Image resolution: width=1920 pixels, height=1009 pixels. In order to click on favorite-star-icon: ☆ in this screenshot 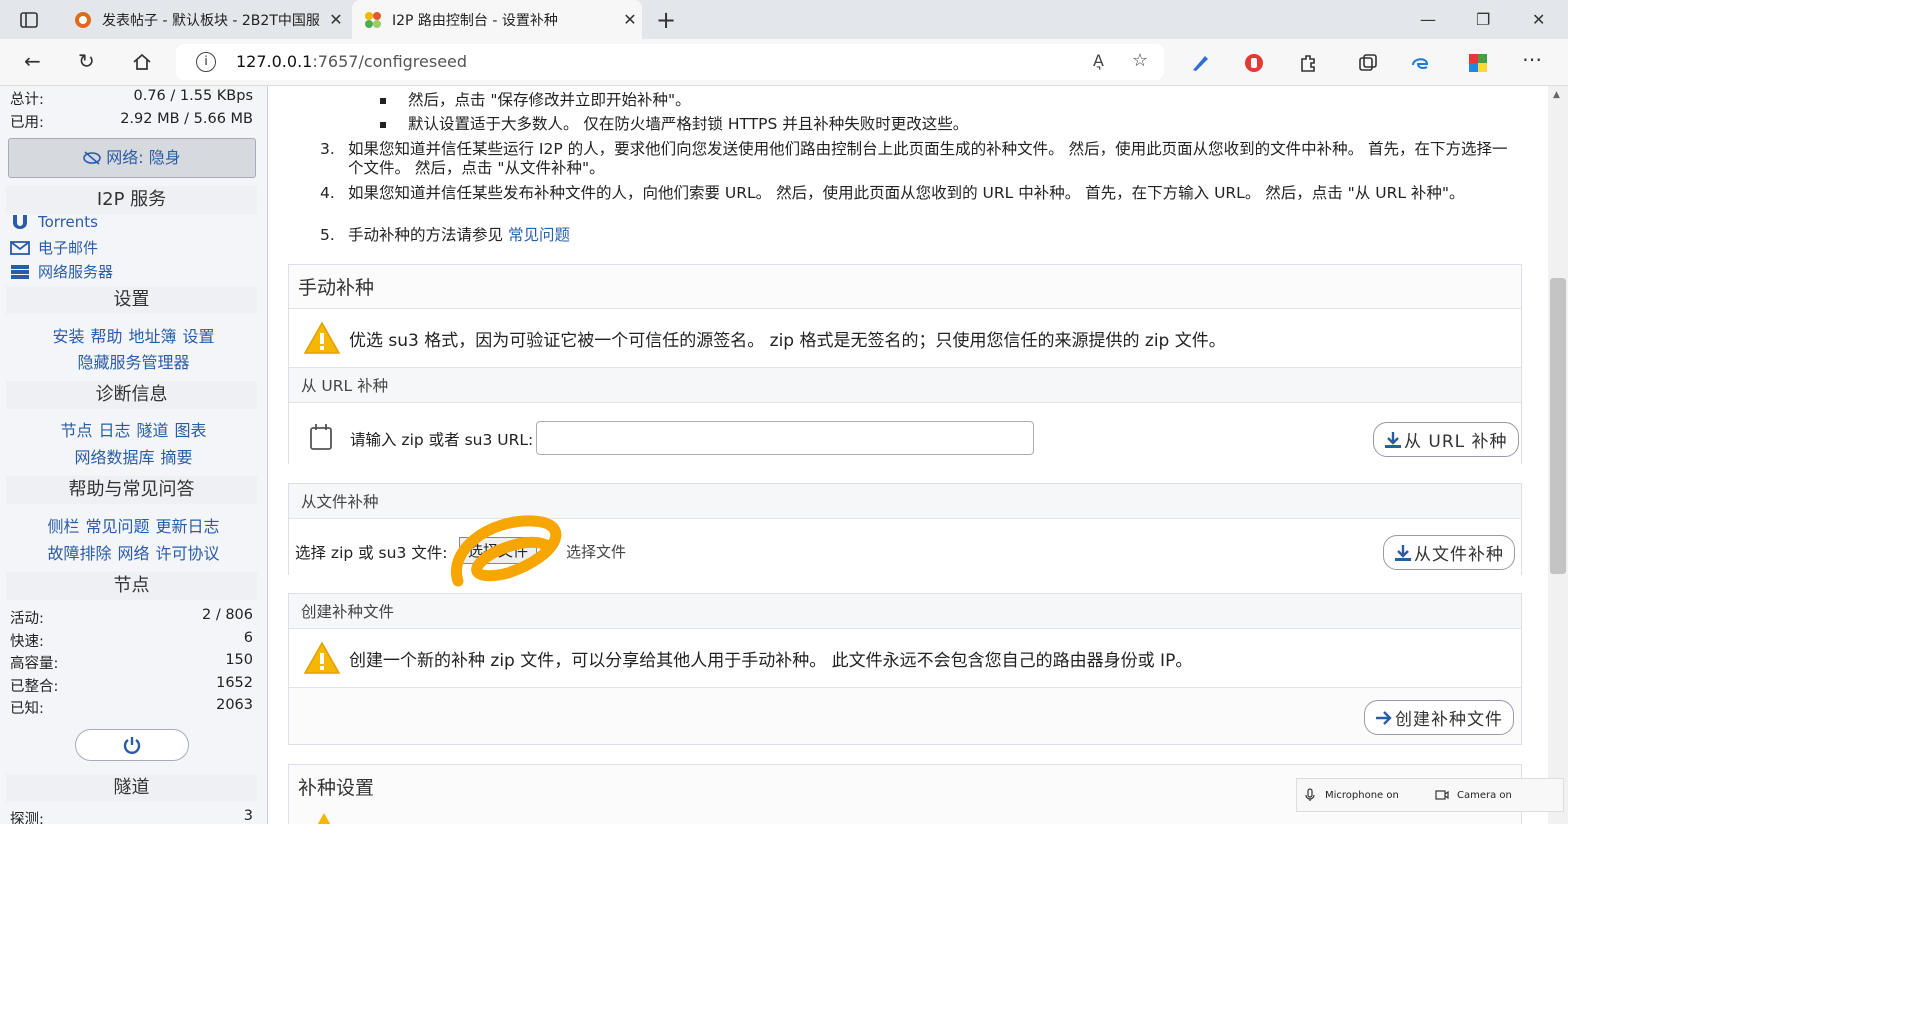, I will do `click(1140, 60)`.